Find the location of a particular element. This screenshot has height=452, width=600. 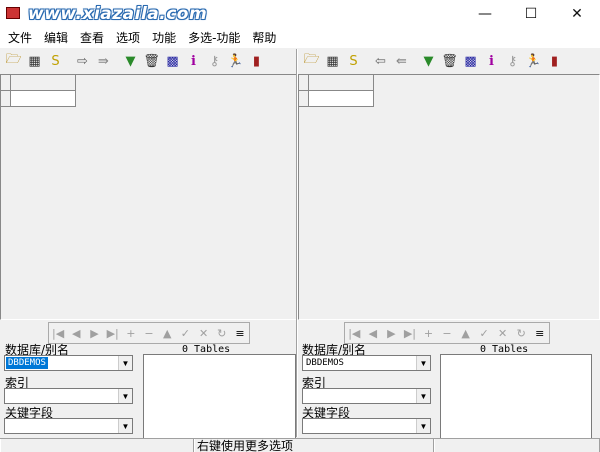

export-icon: ⇛ is located at coordinates (103, 61).